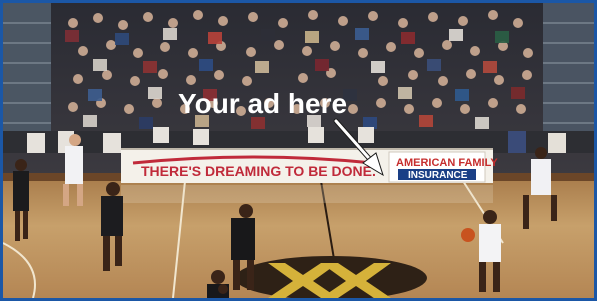 The height and width of the screenshot is (301, 597). What do you see at coordinates (262, 103) in the screenshot?
I see `ad-placeholder-label: Your ad here` at bounding box center [262, 103].